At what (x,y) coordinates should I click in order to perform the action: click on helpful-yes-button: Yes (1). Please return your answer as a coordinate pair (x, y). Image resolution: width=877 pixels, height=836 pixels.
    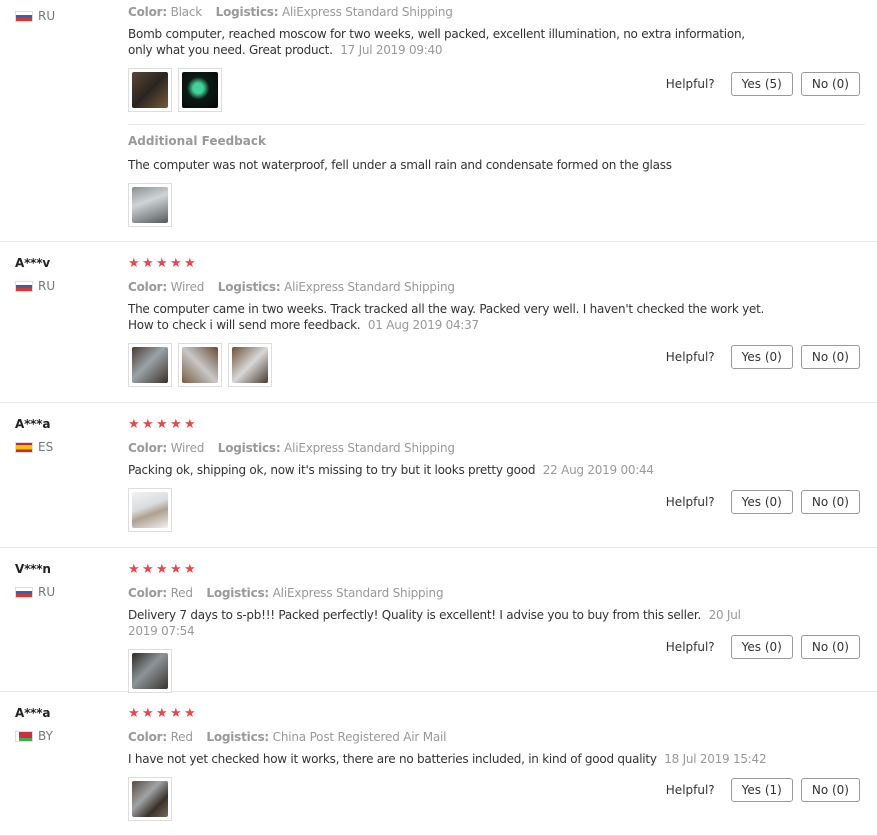
    Looking at the image, I should click on (761, 790).